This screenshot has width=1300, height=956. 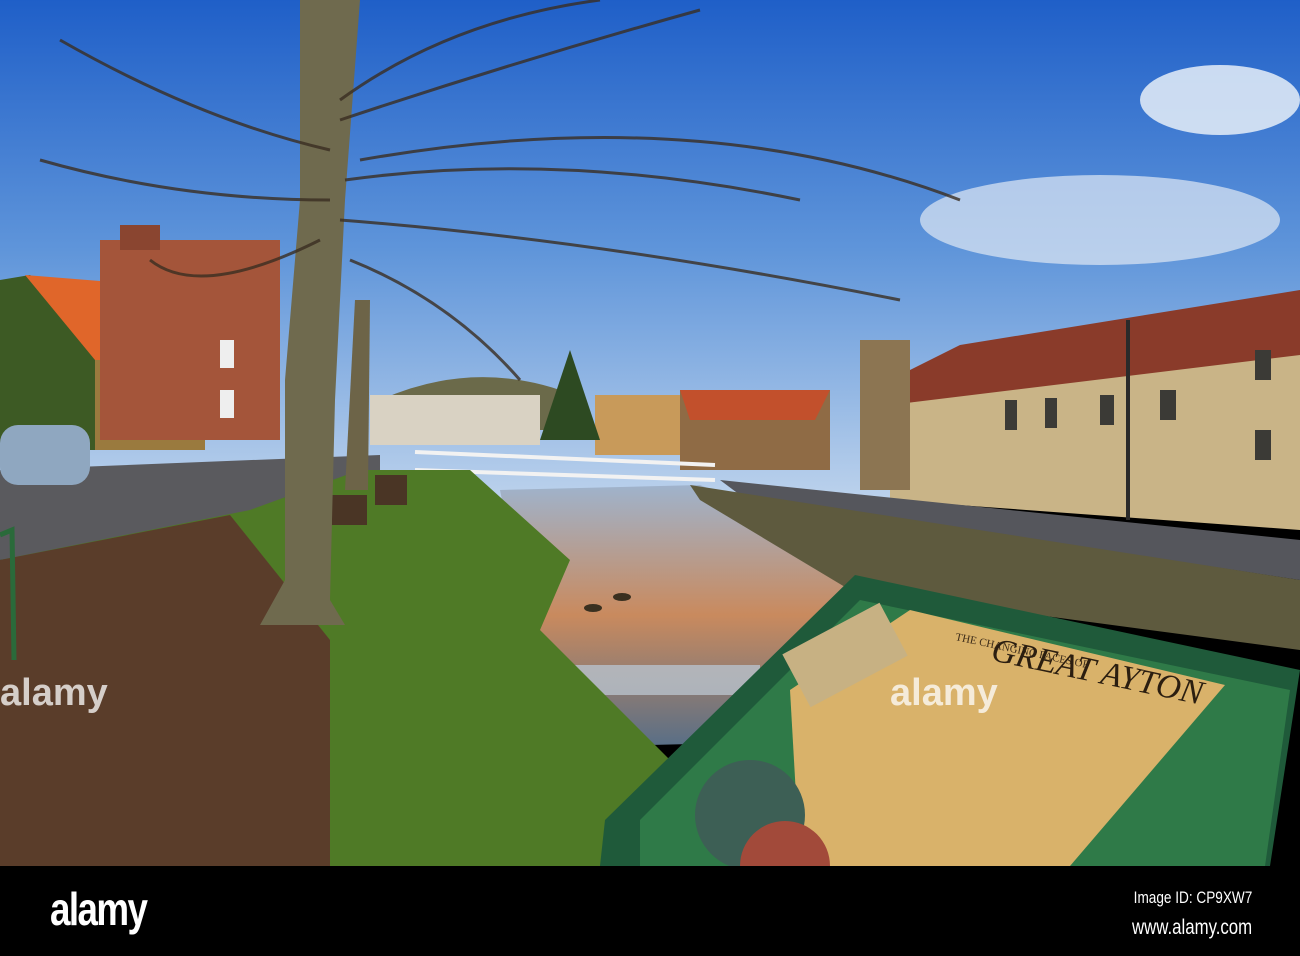 I want to click on image-id: Image ID: CP9XW7, so click(x=1192, y=897).